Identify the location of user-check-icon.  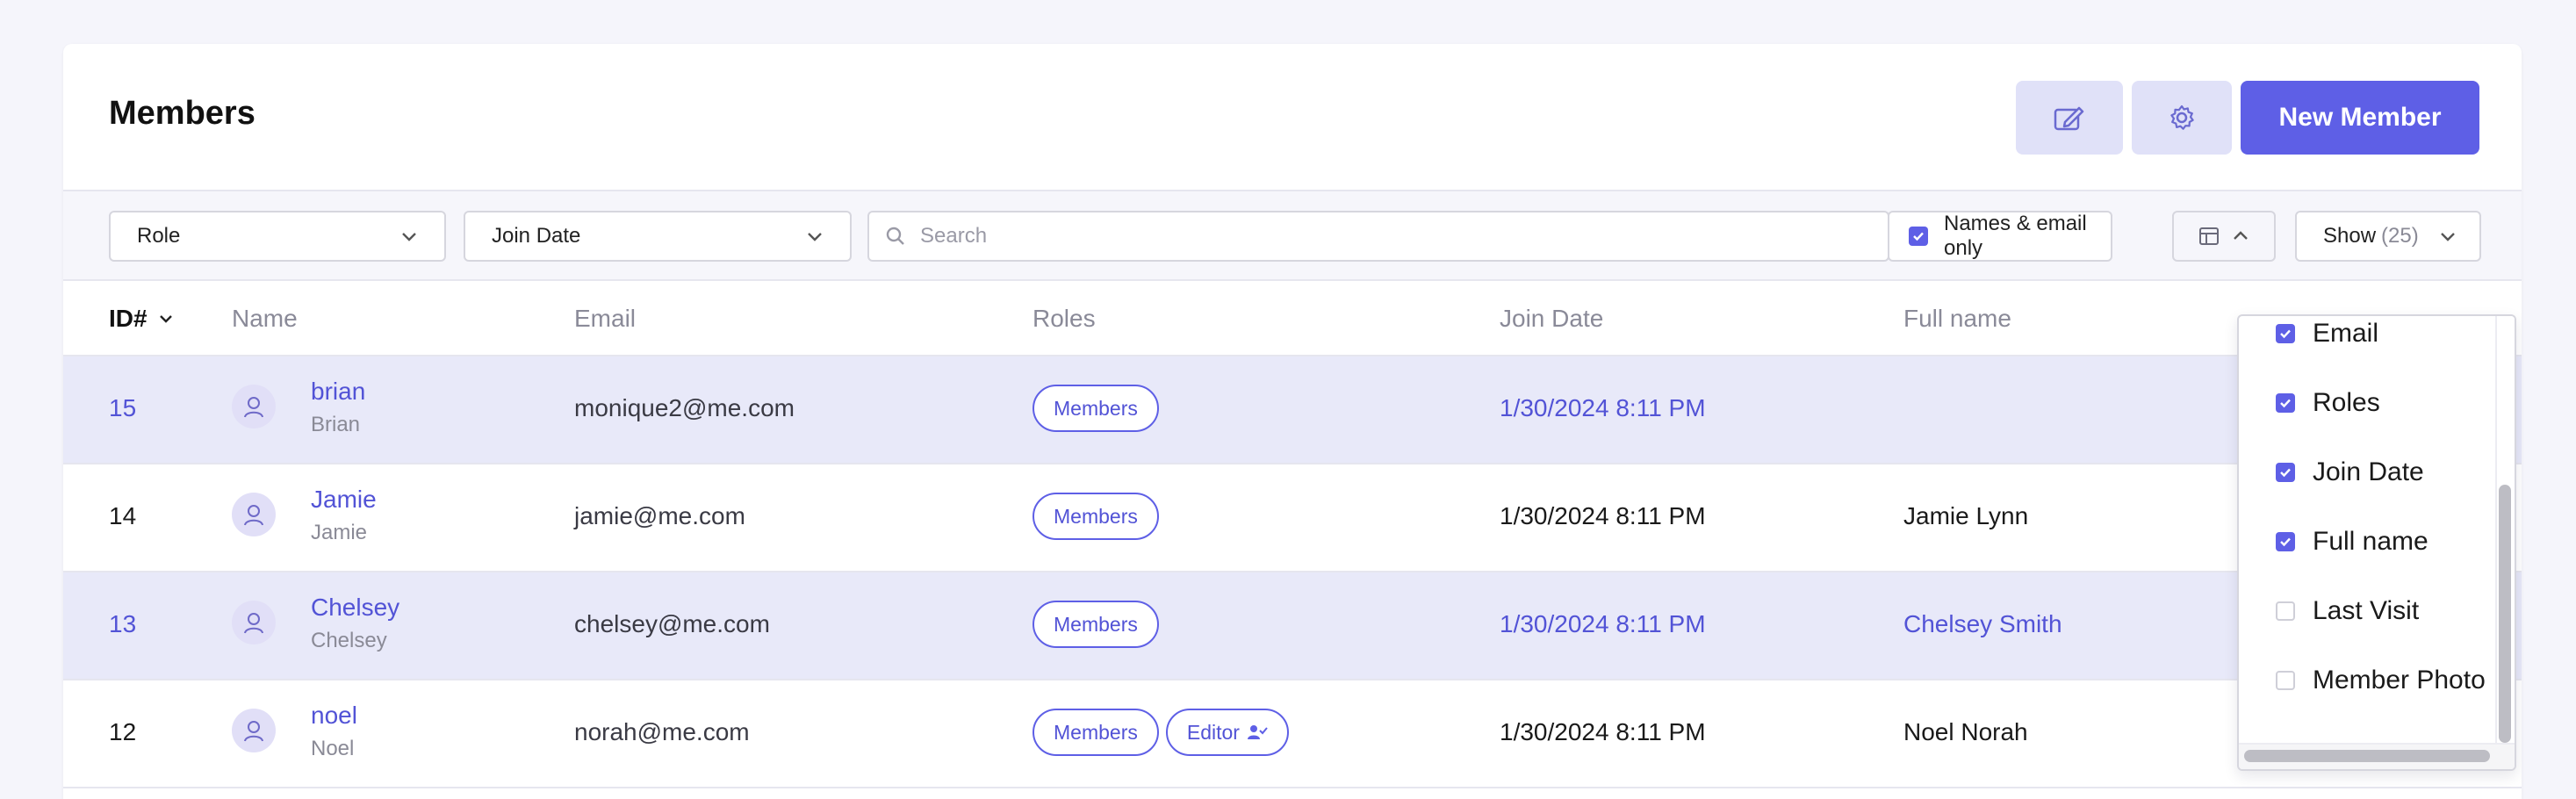
(1257, 732).